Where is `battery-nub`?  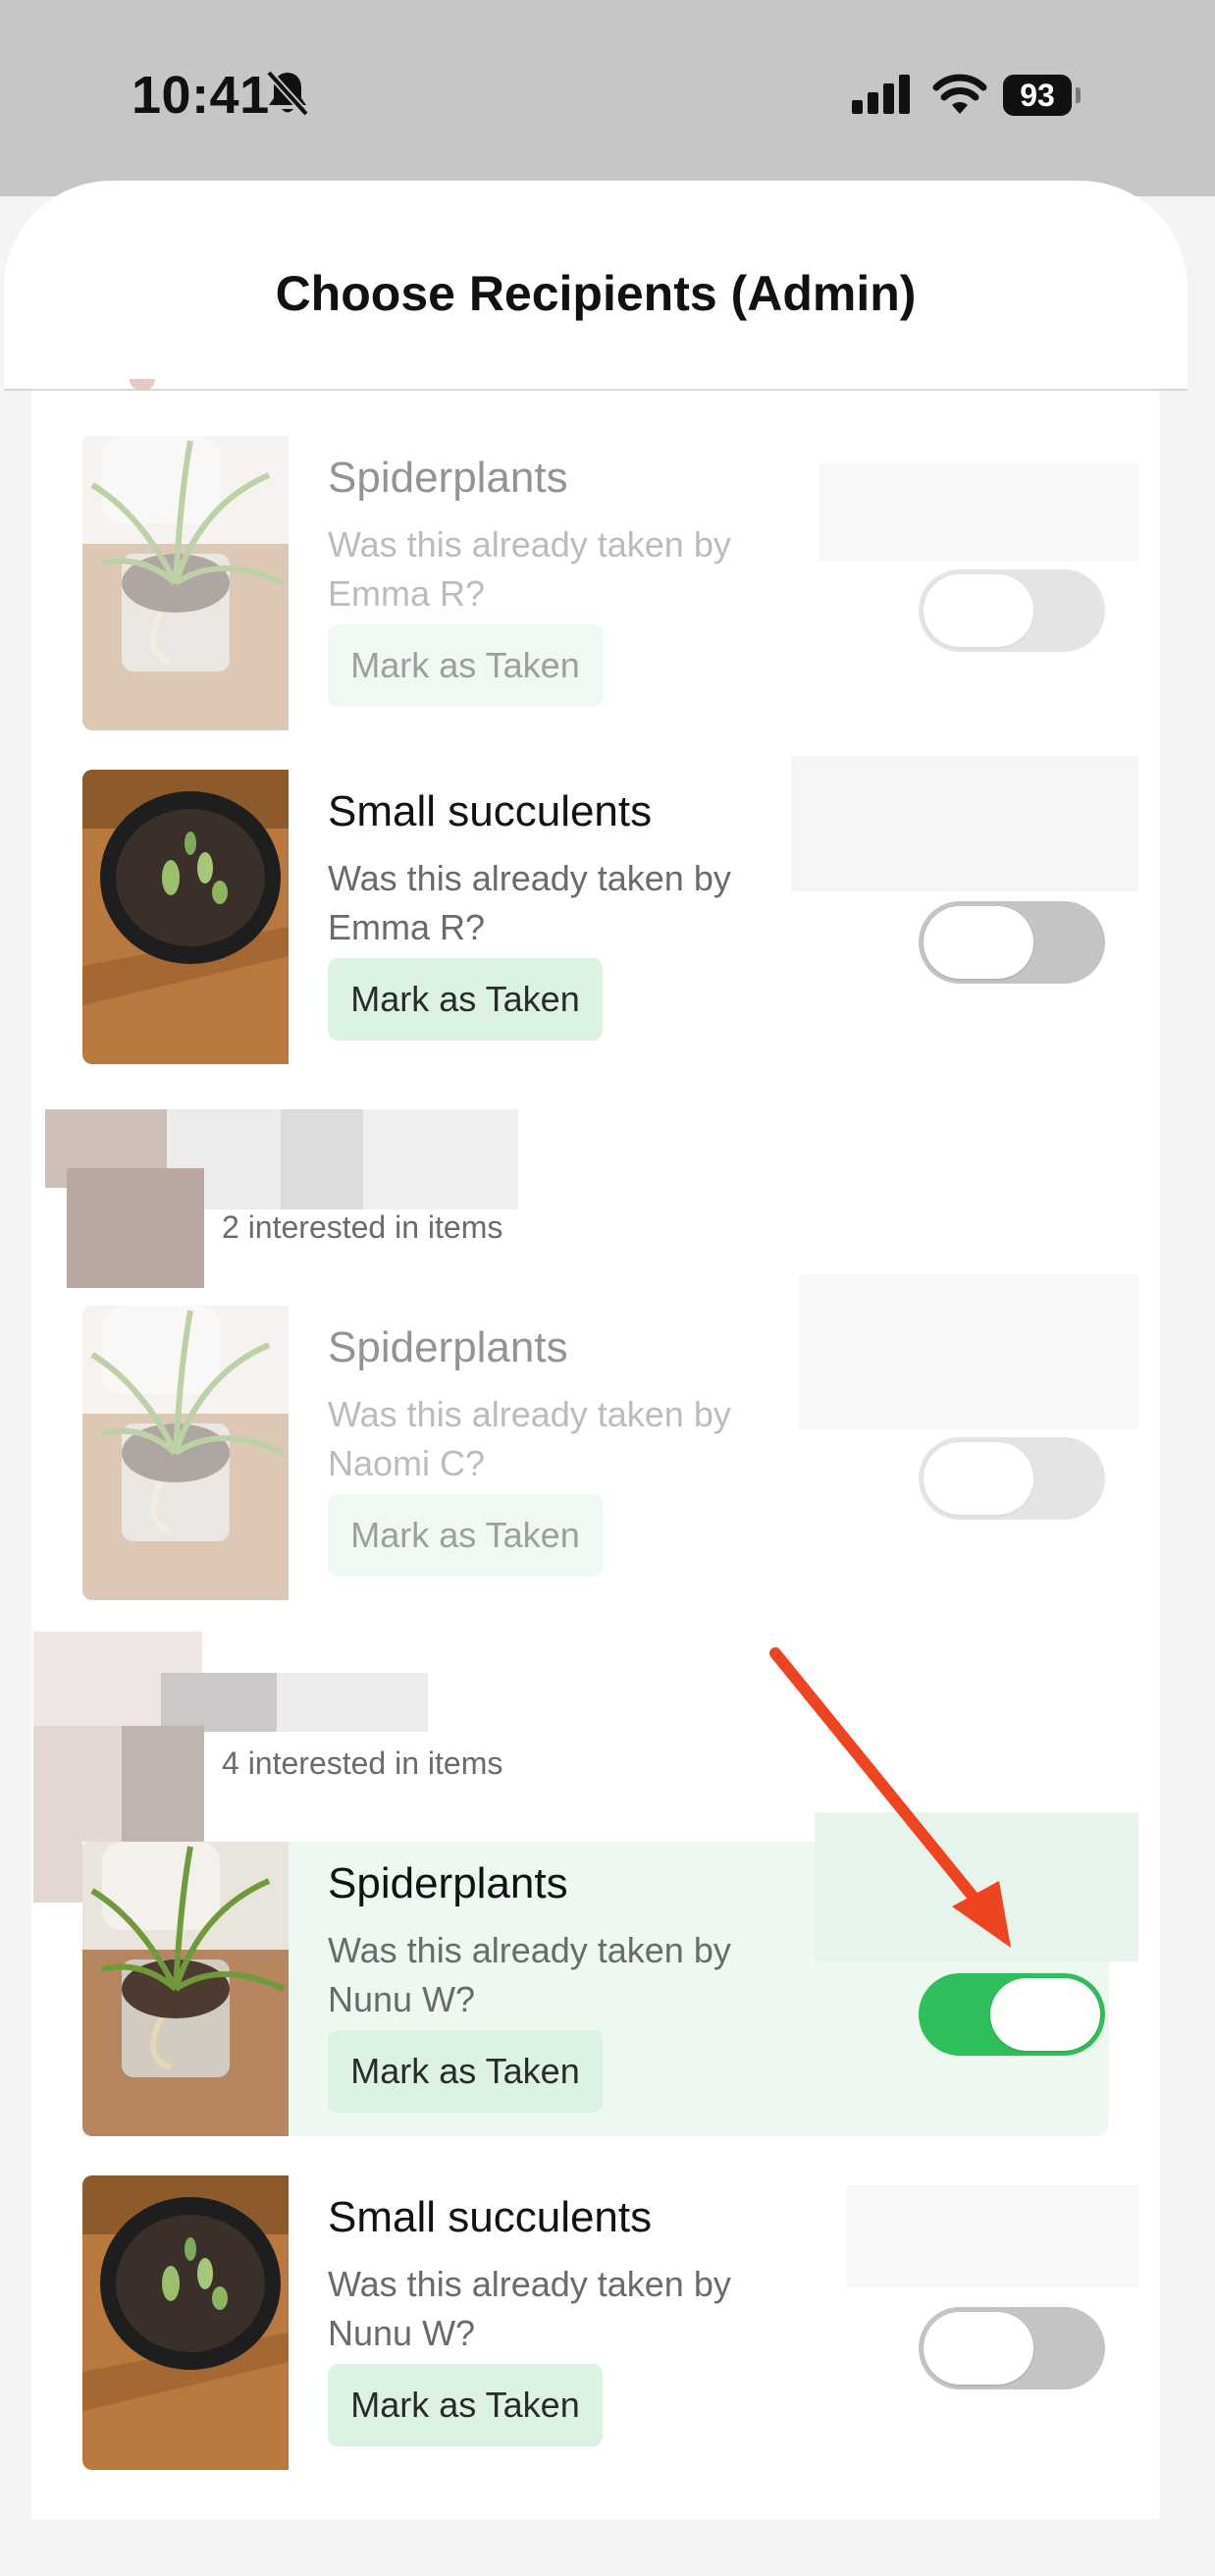 battery-nub is located at coordinates (1078, 95).